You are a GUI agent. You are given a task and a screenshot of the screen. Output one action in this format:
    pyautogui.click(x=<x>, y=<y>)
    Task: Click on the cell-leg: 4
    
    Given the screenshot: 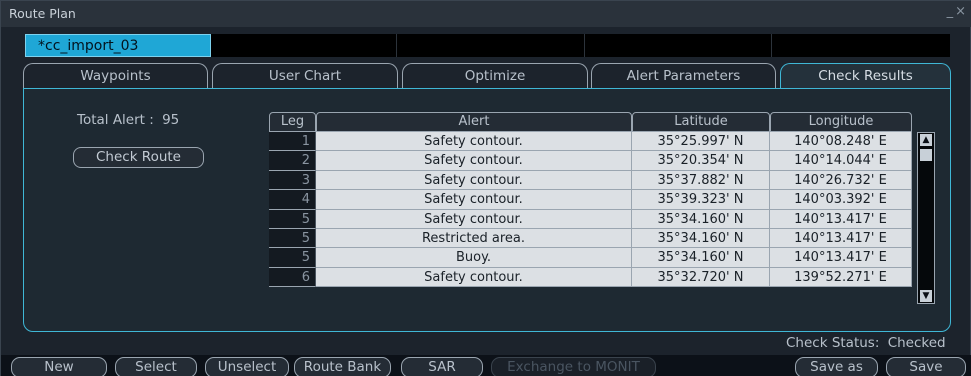 What is the action you would take?
    pyautogui.click(x=292, y=200)
    